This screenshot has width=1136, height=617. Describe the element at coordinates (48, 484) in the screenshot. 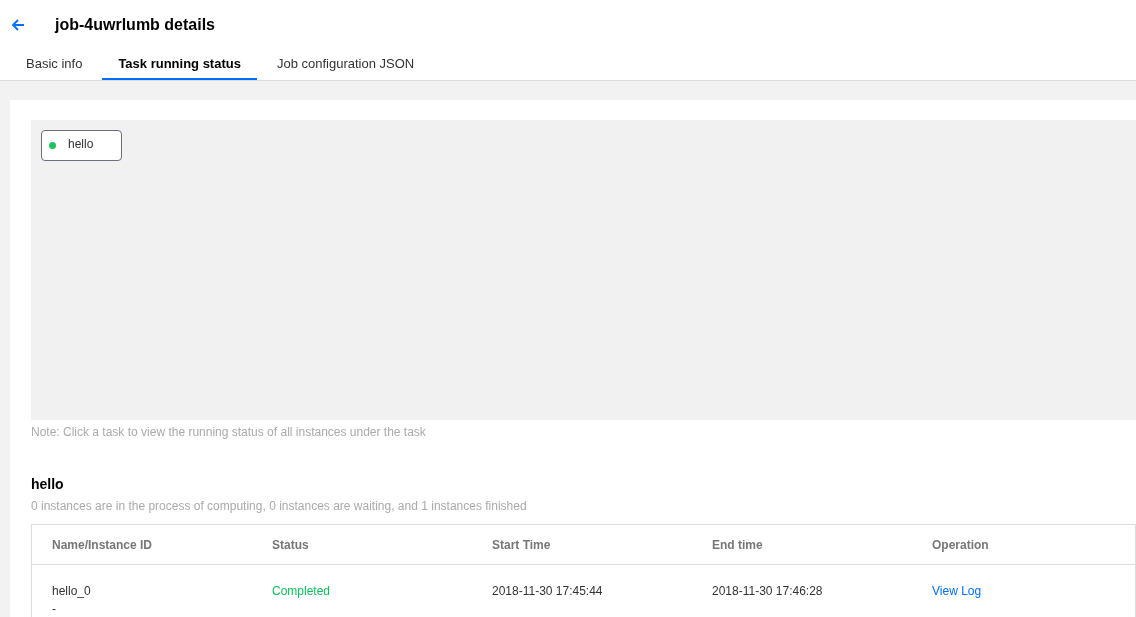

I see `task-title: hello` at that location.